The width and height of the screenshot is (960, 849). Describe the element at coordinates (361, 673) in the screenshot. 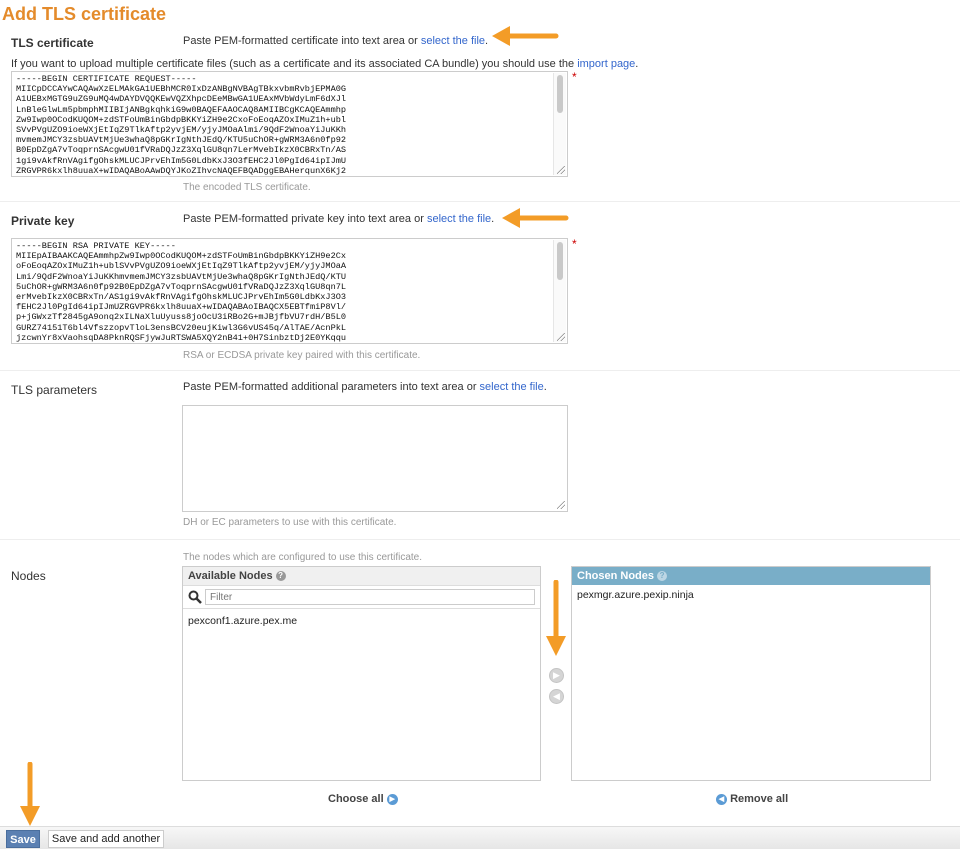

I see `available-nodes-box: Available Nodes? pexconf1.azure.pex.me` at that location.